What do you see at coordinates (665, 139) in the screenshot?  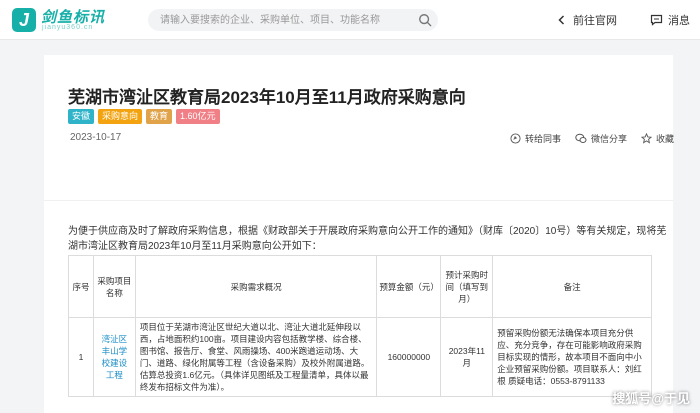 I see `favorite-label: 收藏` at bounding box center [665, 139].